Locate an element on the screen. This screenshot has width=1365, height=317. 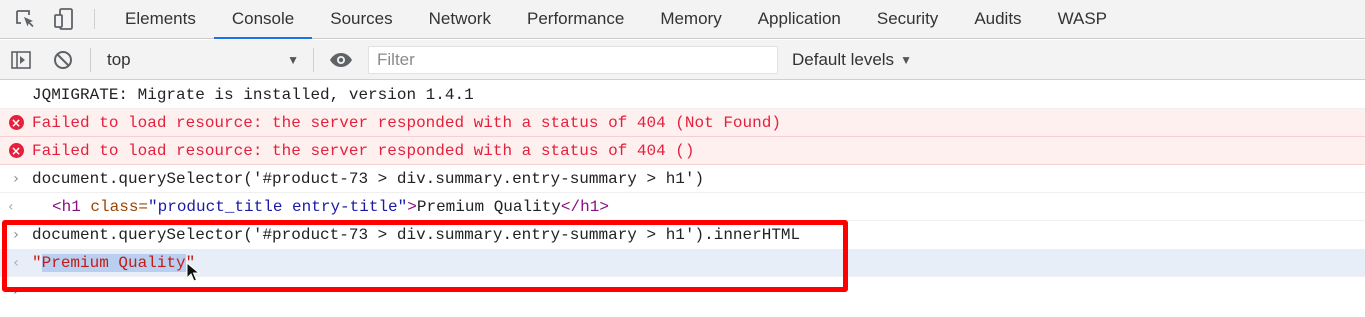
inspect-element-button is located at coordinates (22, 19).